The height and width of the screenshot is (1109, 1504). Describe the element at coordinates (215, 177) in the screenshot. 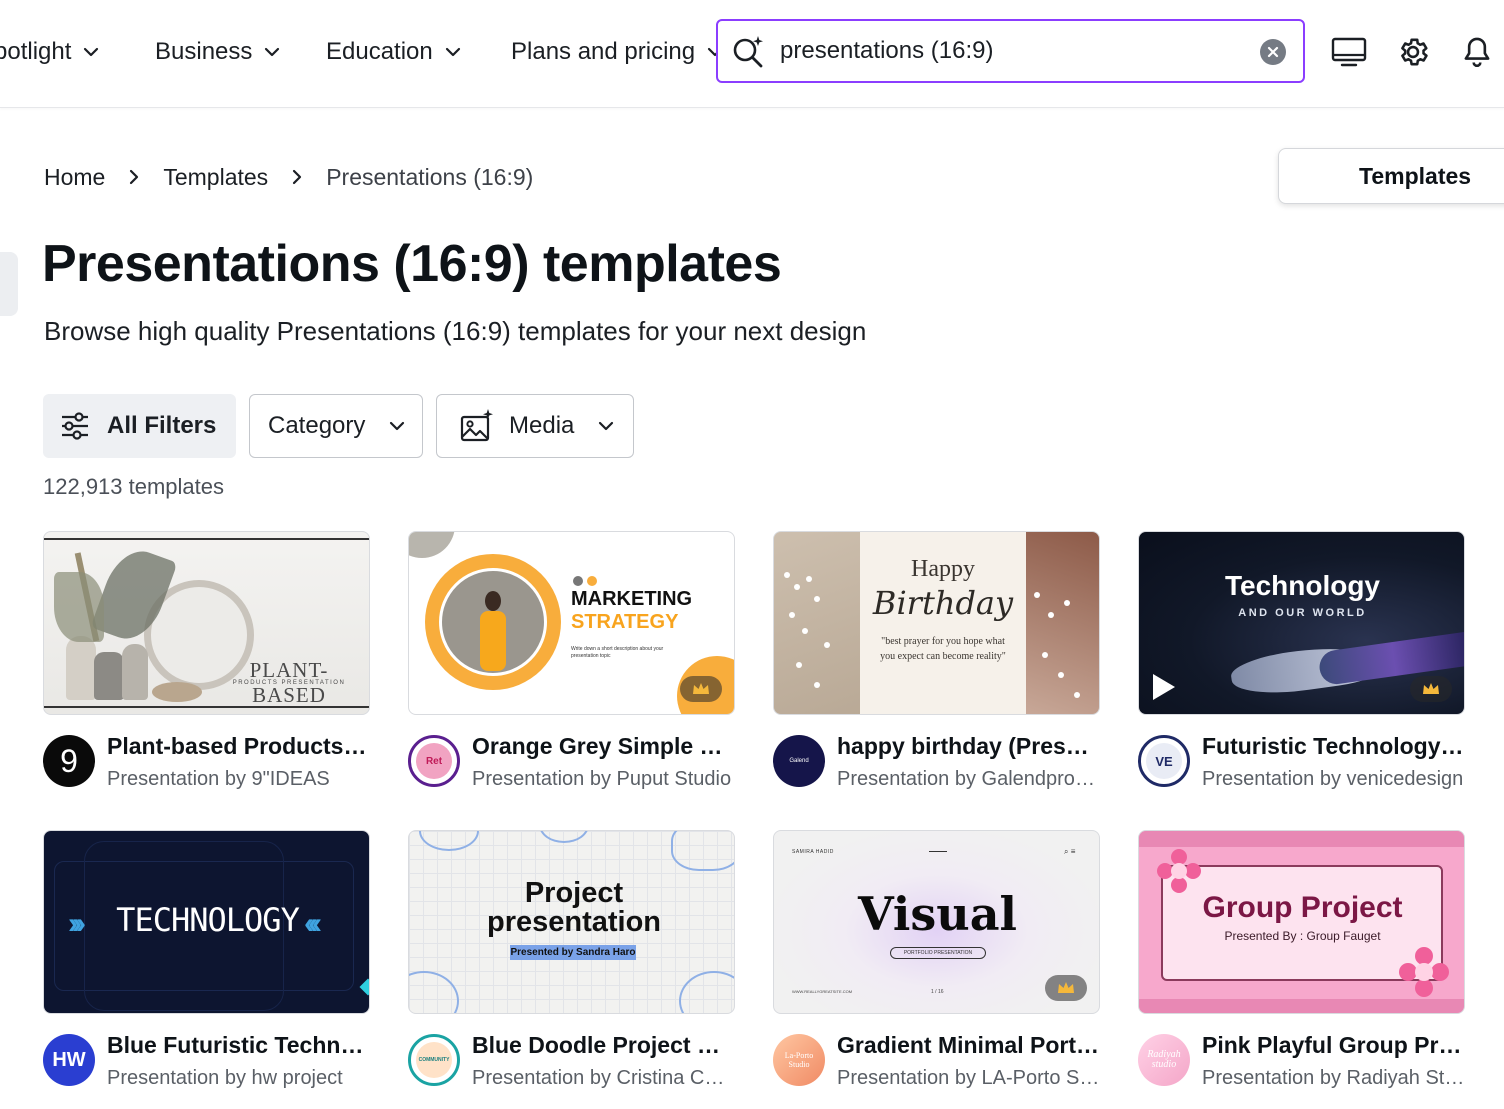

I see `breadcrumb-templates: Templates` at that location.